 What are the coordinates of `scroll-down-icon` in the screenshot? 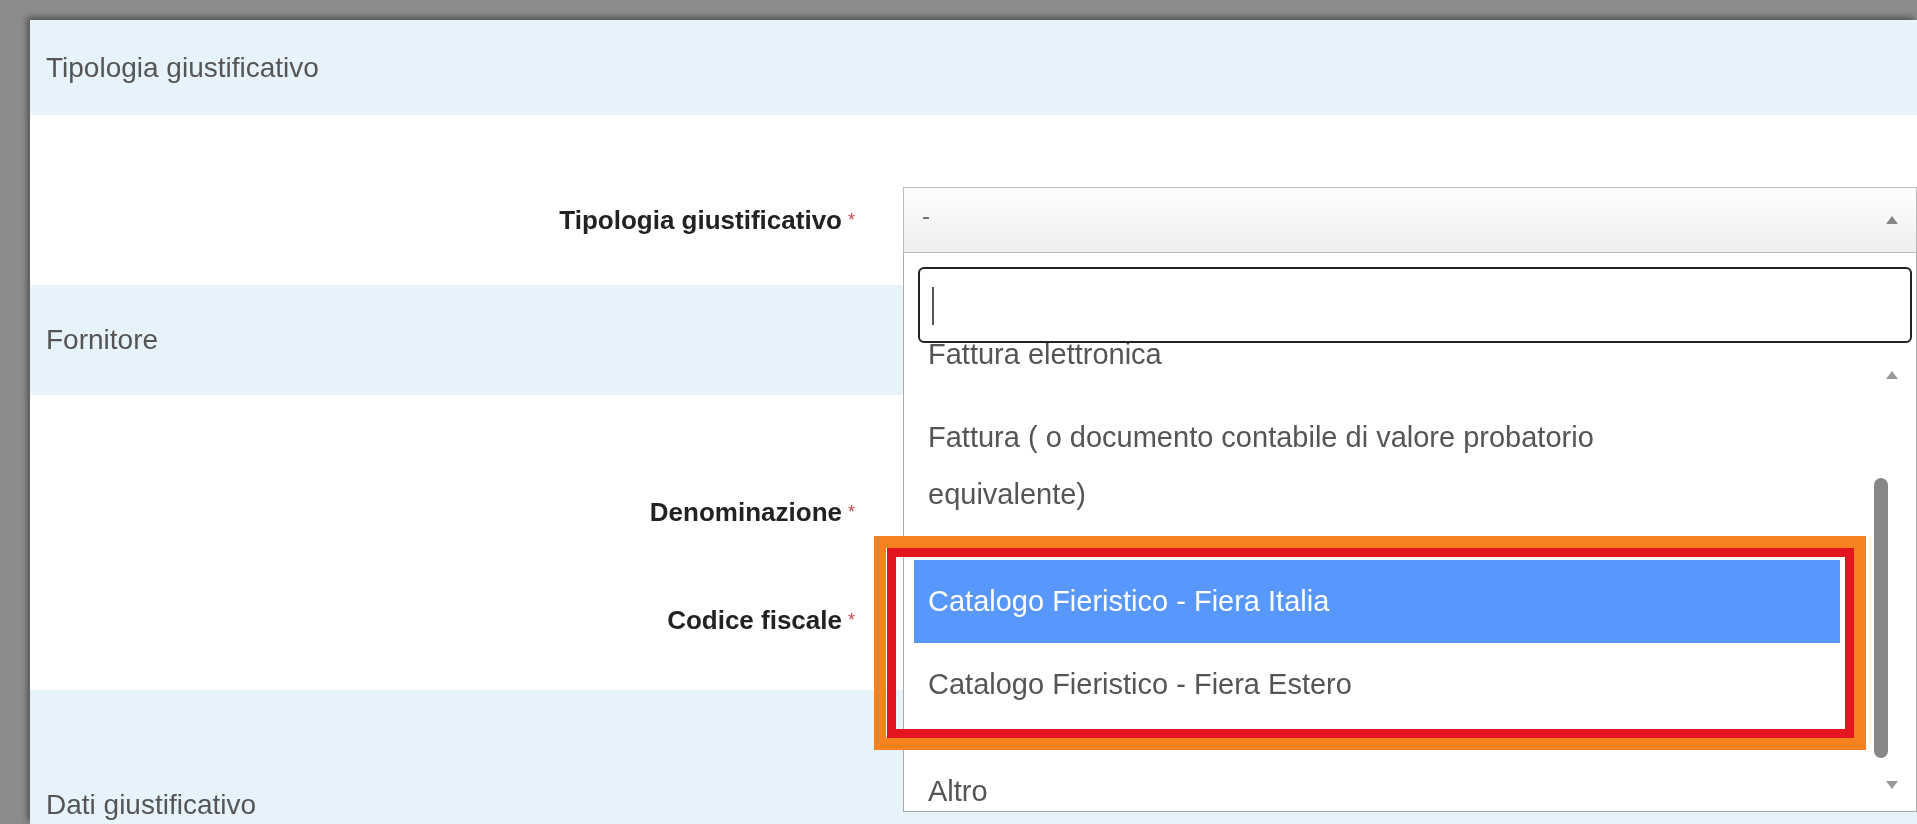 It's located at (1892, 785).